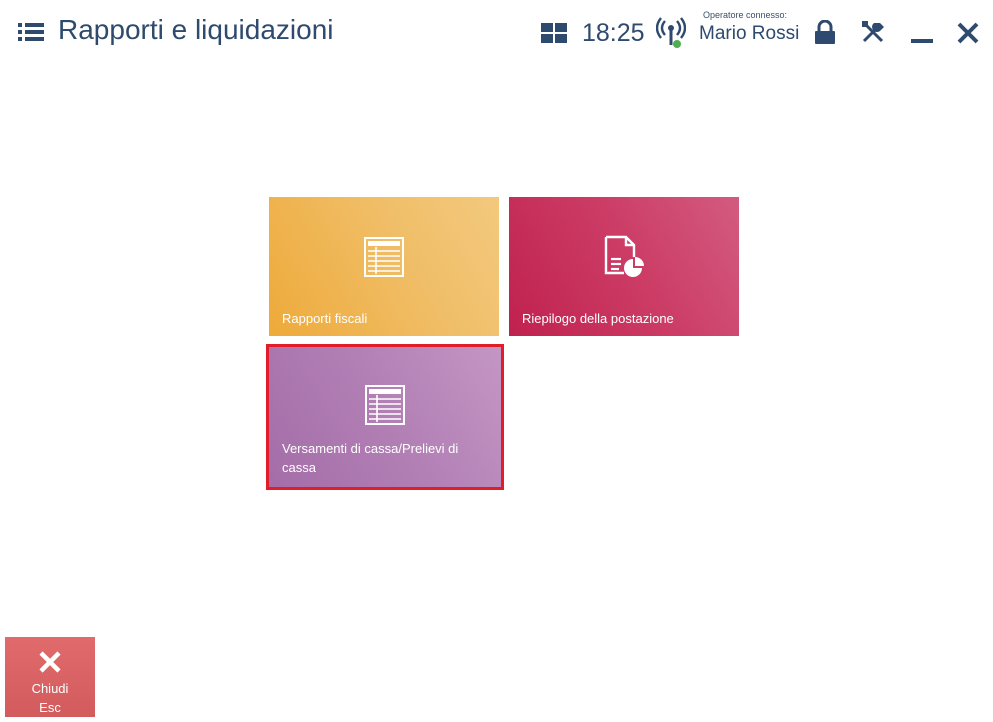 This screenshot has width=993, height=722. What do you see at coordinates (50, 688) in the screenshot?
I see `close-label: Chiudi` at bounding box center [50, 688].